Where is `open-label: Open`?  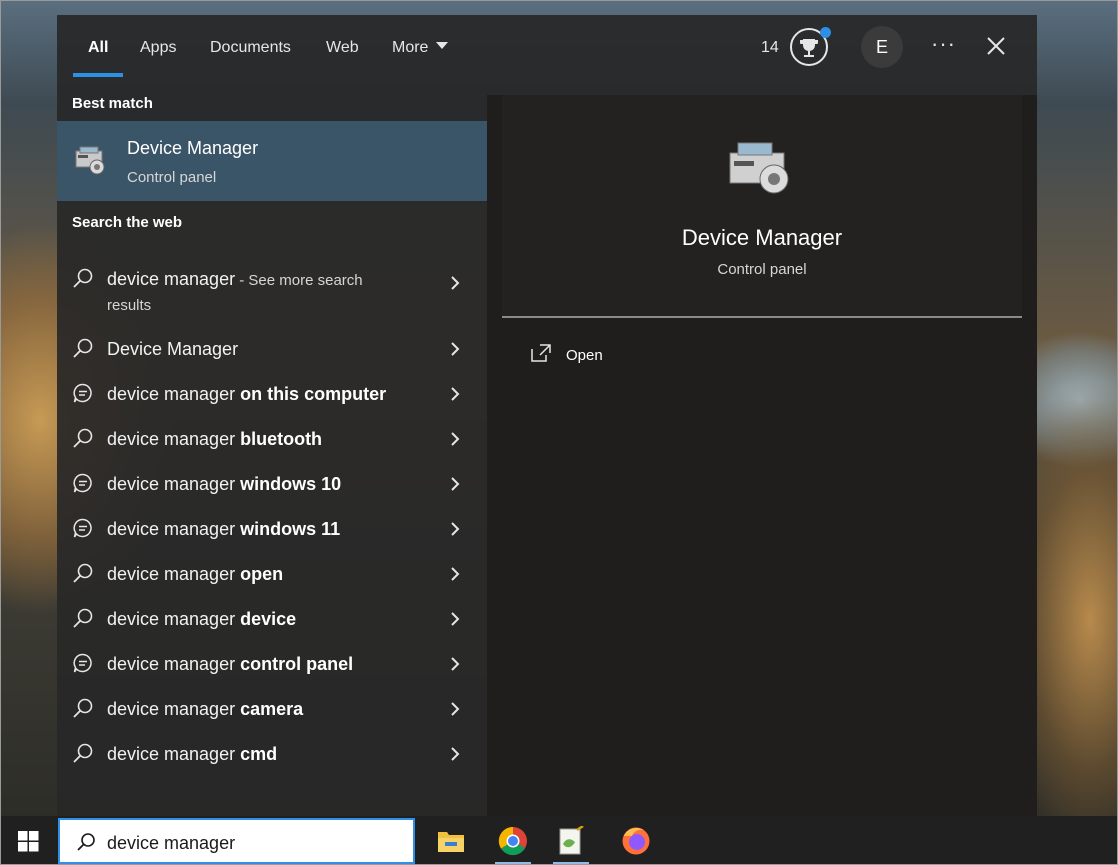 open-label: Open is located at coordinates (584, 355).